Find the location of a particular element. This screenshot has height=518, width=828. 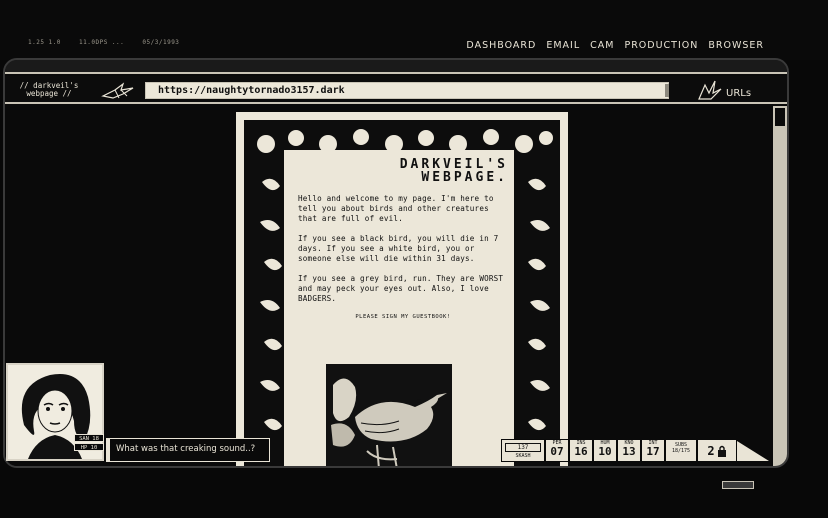

sanity-stat: SAN 18 is located at coordinates (89, 438).